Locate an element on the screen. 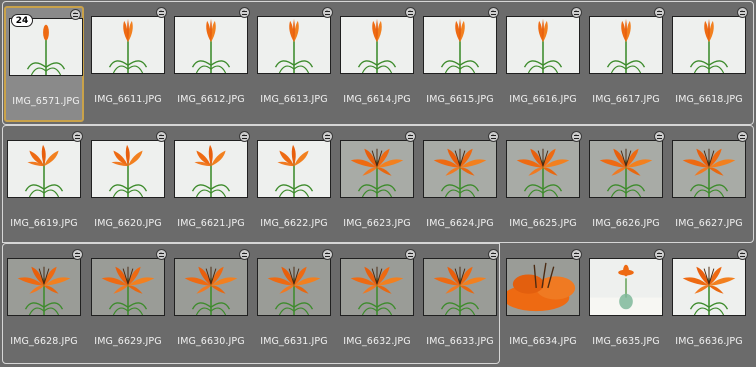 The image size is (756, 367). thumbnail-cell: IMG_6611.JPG is located at coordinates (128, 64).